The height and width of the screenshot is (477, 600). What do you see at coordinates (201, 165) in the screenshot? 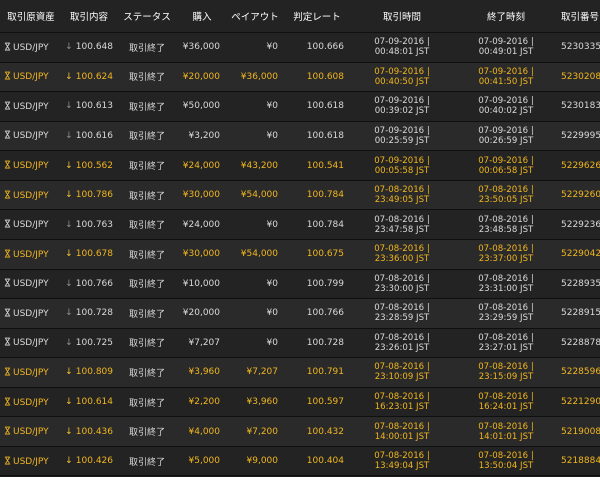
I see `buy-cell: ¥24,000` at bounding box center [201, 165].